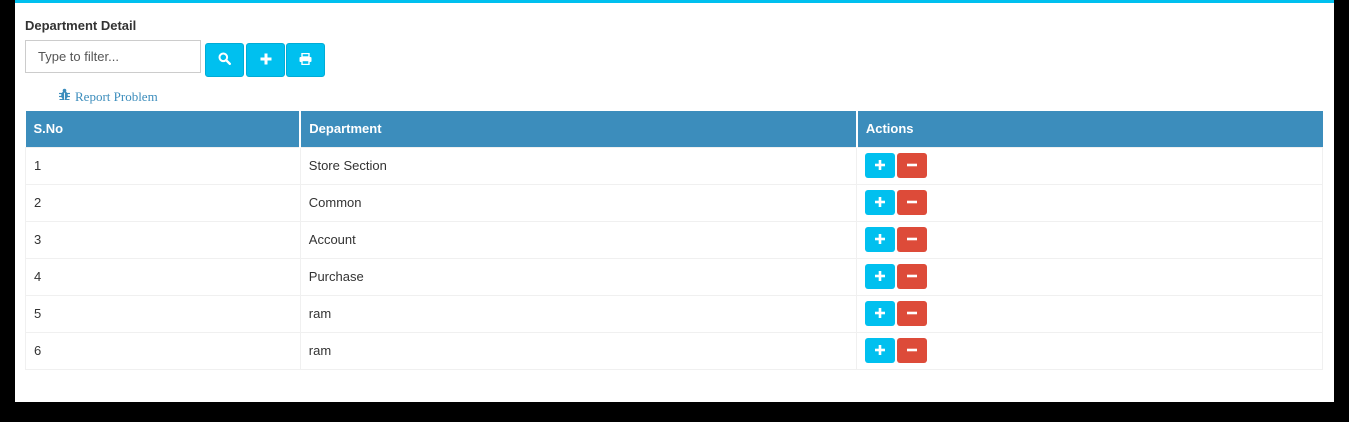 The width and height of the screenshot is (1349, 422). Describe the element at coordinates (578, 276) in the screenshot. I see `department-cell: Purchase` at that location.